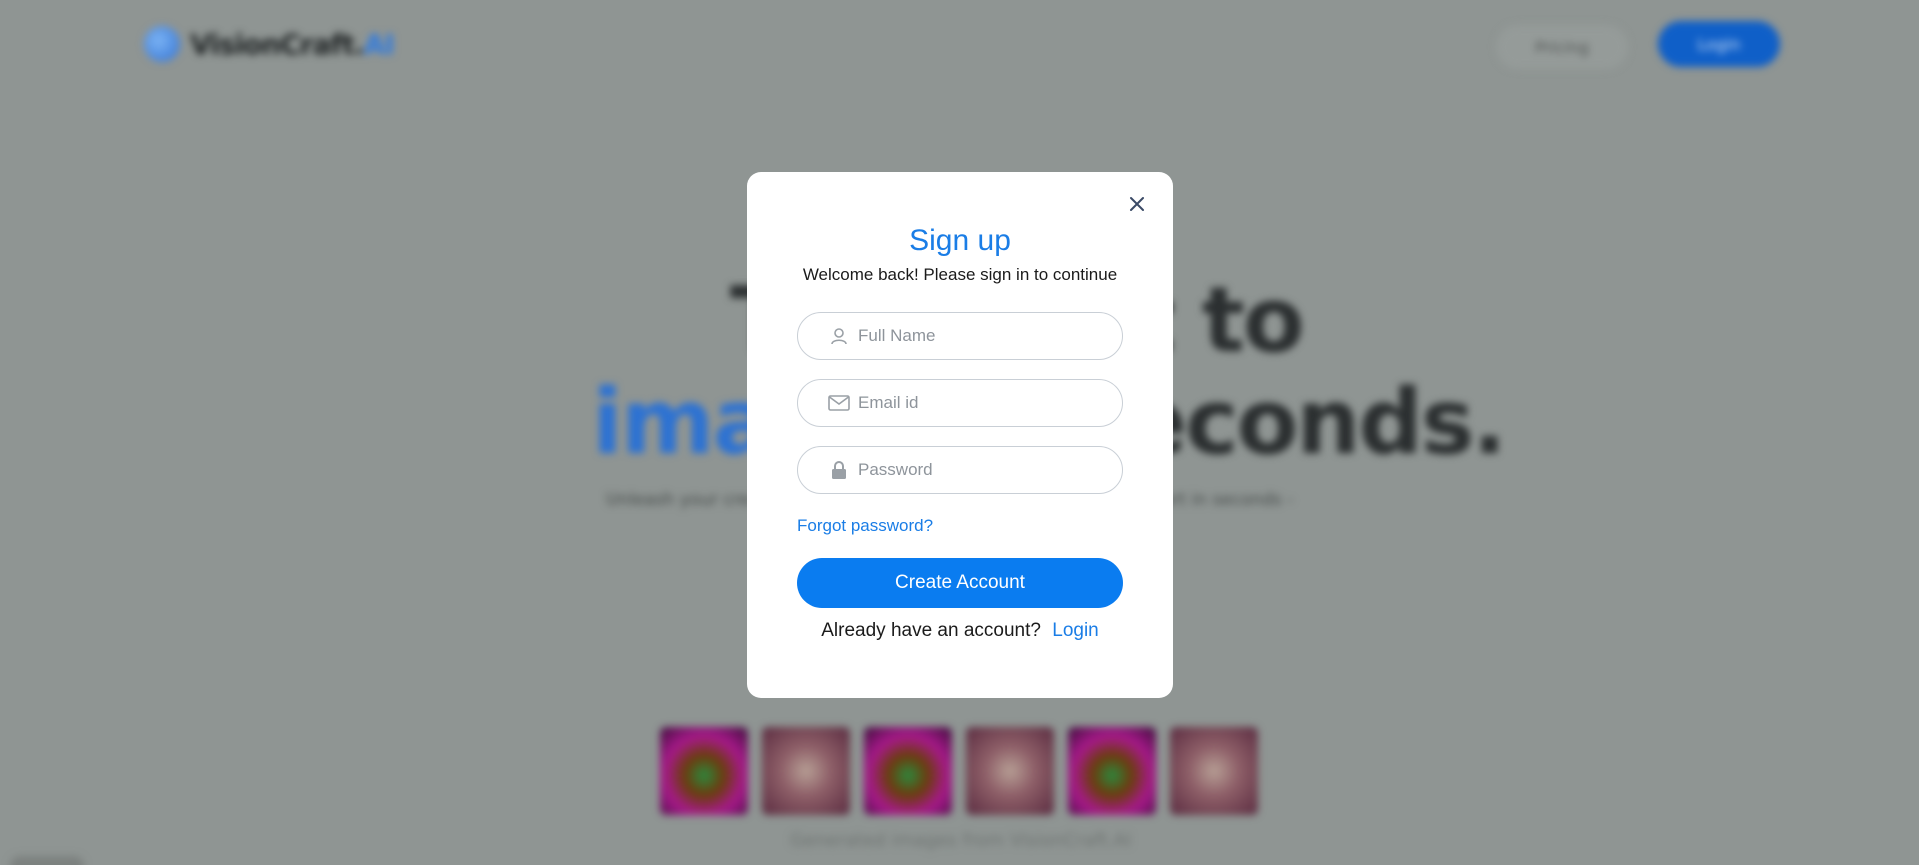 This screenshot has height=865, width=1919. I want to click on modal-subtitle: Welcome back! Please sign in to continue, so click(960, 274).